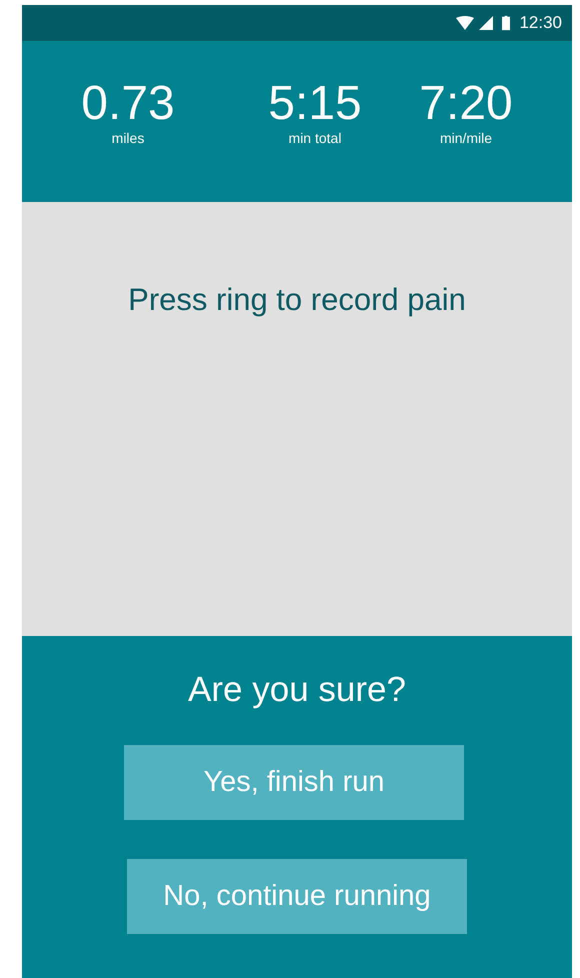  I want to click on instruction-text: Press ring to record pain, so click(297, 300).